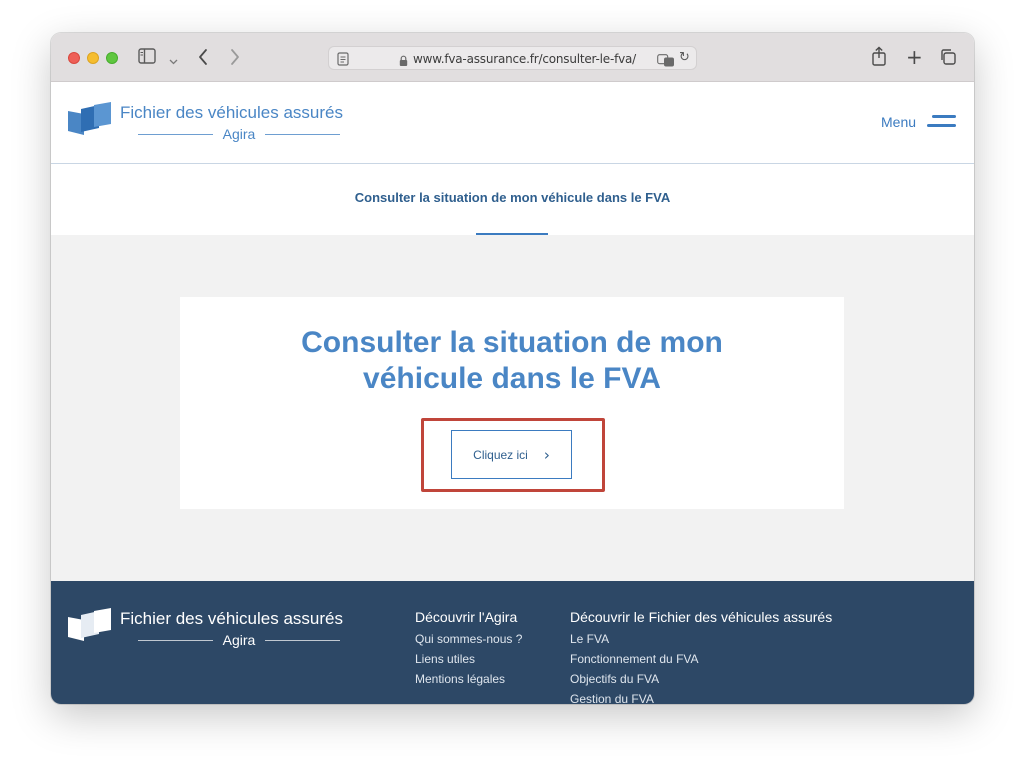 This screenshot has height=771, width=1024. Describe the element at coordinates (112, 58) in the screenshot. I see `zoom-window-button` at that location.